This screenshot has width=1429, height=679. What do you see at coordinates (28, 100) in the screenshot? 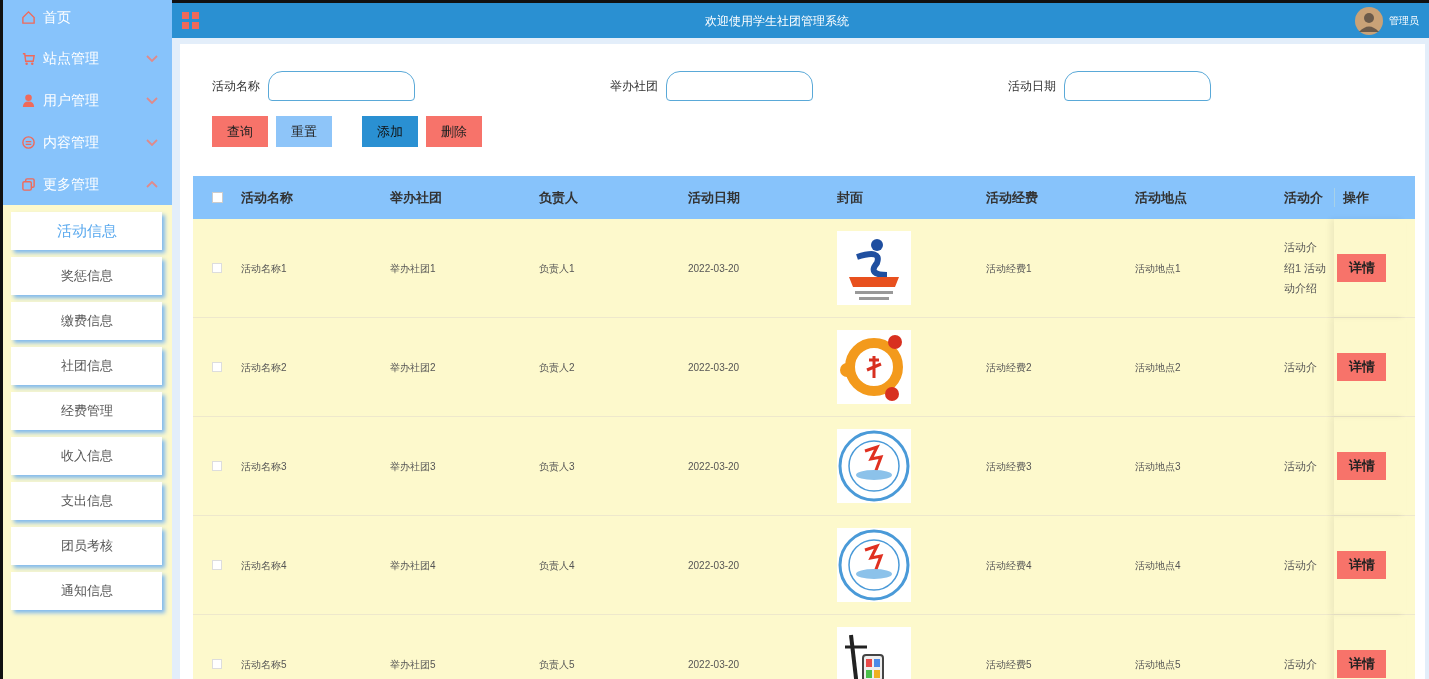
I see `user-icon` at bounding box center [28, 100].